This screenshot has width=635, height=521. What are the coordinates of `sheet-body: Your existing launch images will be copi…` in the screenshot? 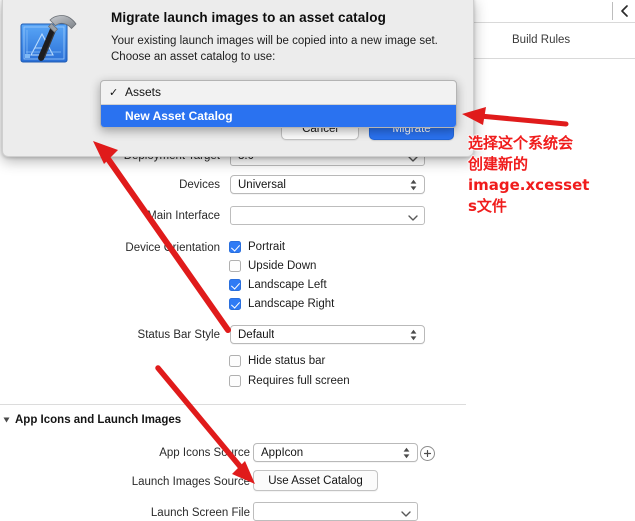 It's located at (286, 49).